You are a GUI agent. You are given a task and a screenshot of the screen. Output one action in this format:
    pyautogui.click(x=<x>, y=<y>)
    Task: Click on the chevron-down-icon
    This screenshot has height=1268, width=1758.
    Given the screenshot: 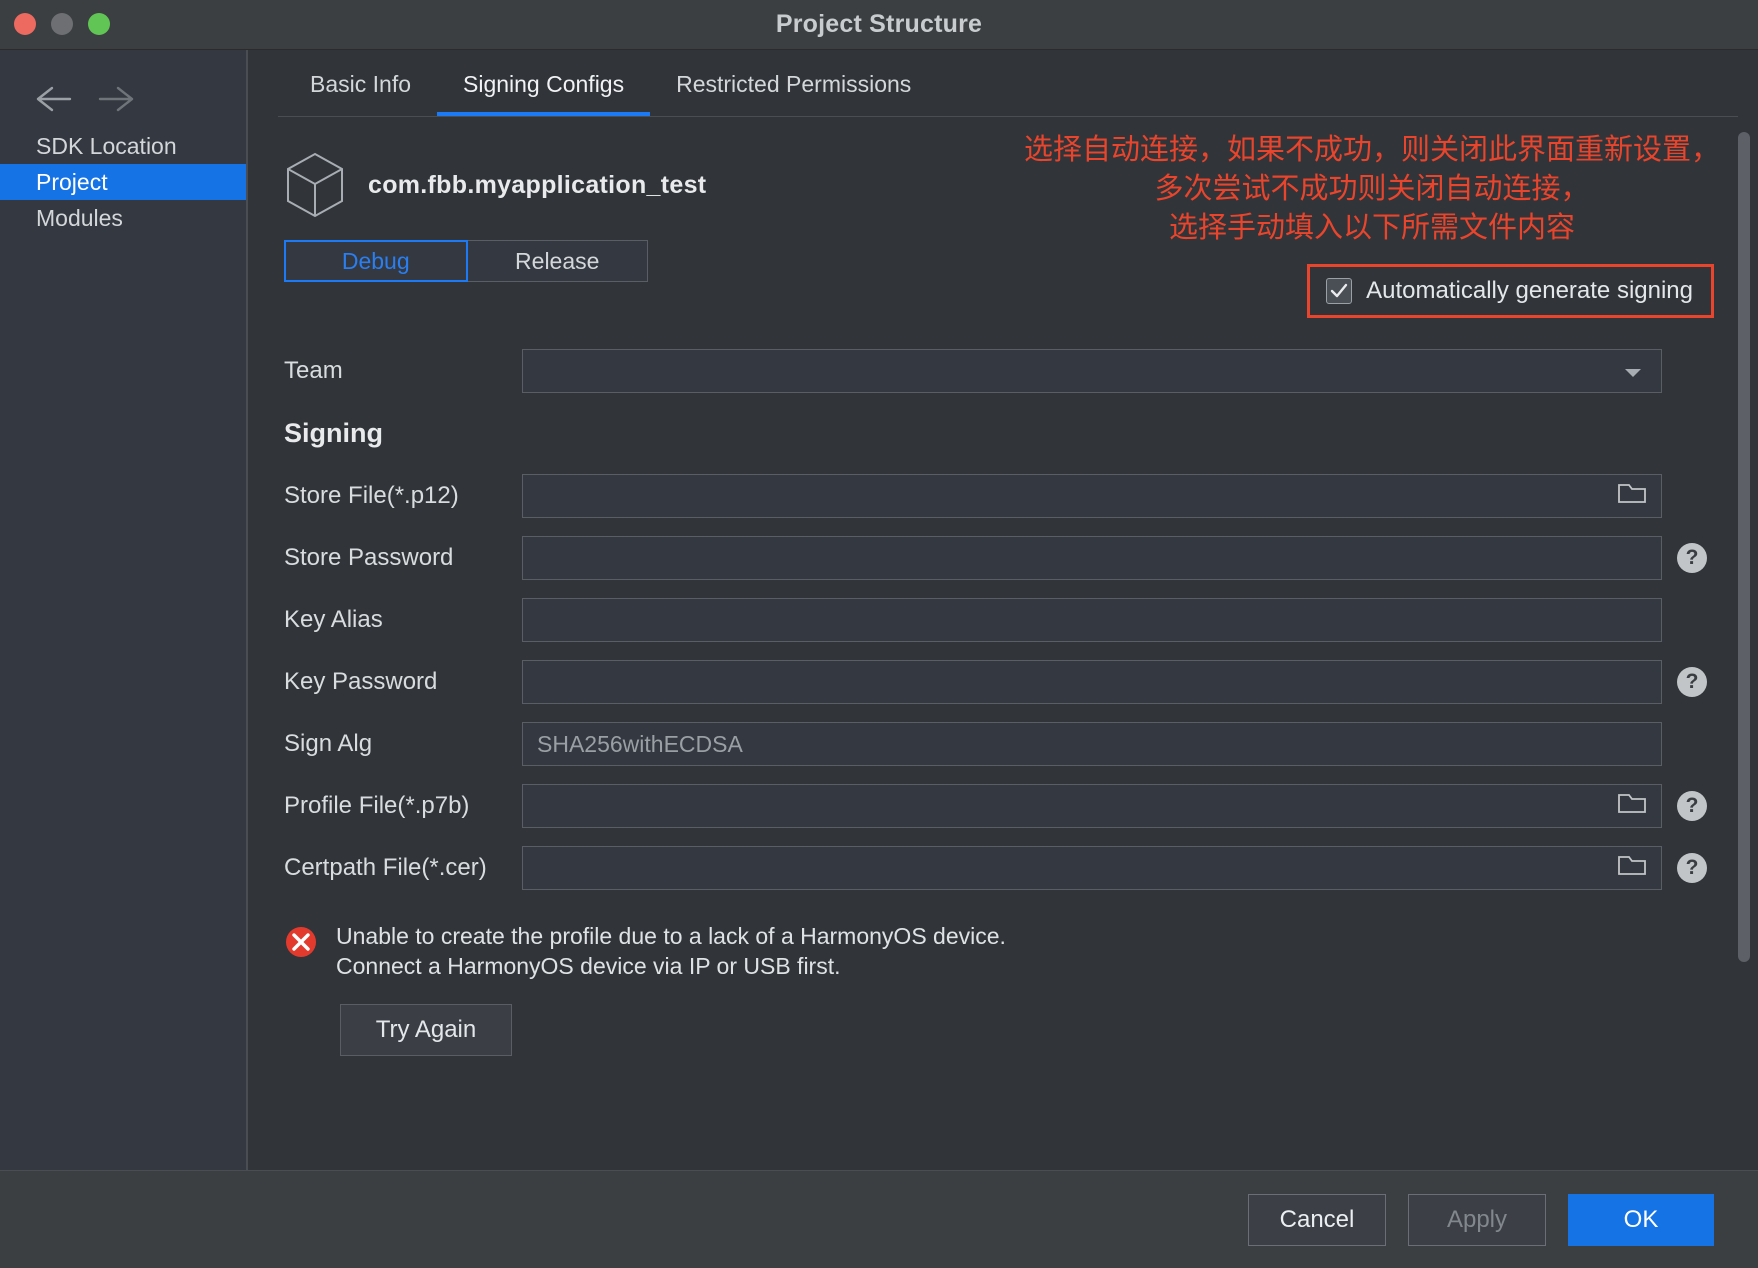 What is the action you would take?
    pyautogui.click(x=1633, y=371)
    